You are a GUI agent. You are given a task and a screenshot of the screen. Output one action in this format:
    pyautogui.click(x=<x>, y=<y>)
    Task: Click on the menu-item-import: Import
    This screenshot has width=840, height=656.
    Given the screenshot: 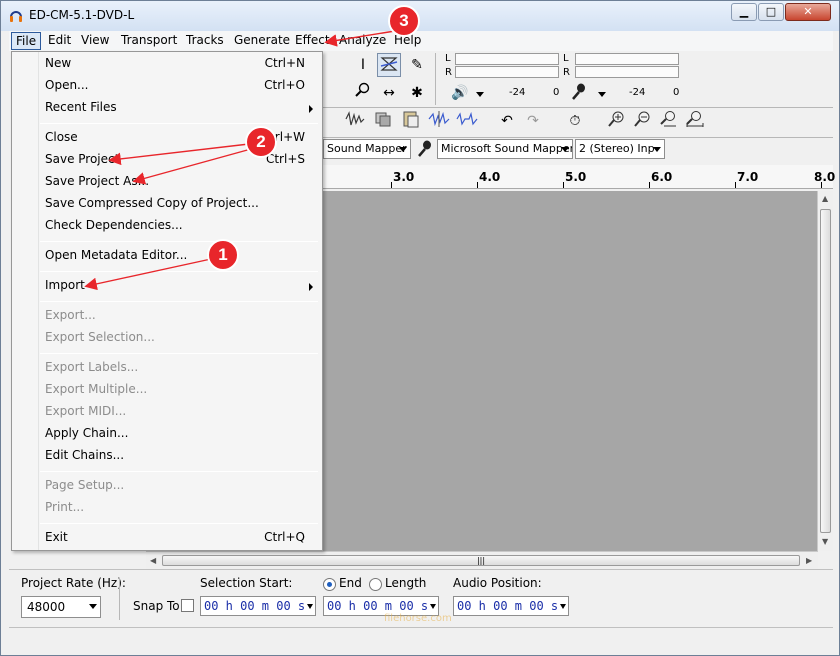 What is the action you would take?
    pyautogui.click(x=167, y=286)
    